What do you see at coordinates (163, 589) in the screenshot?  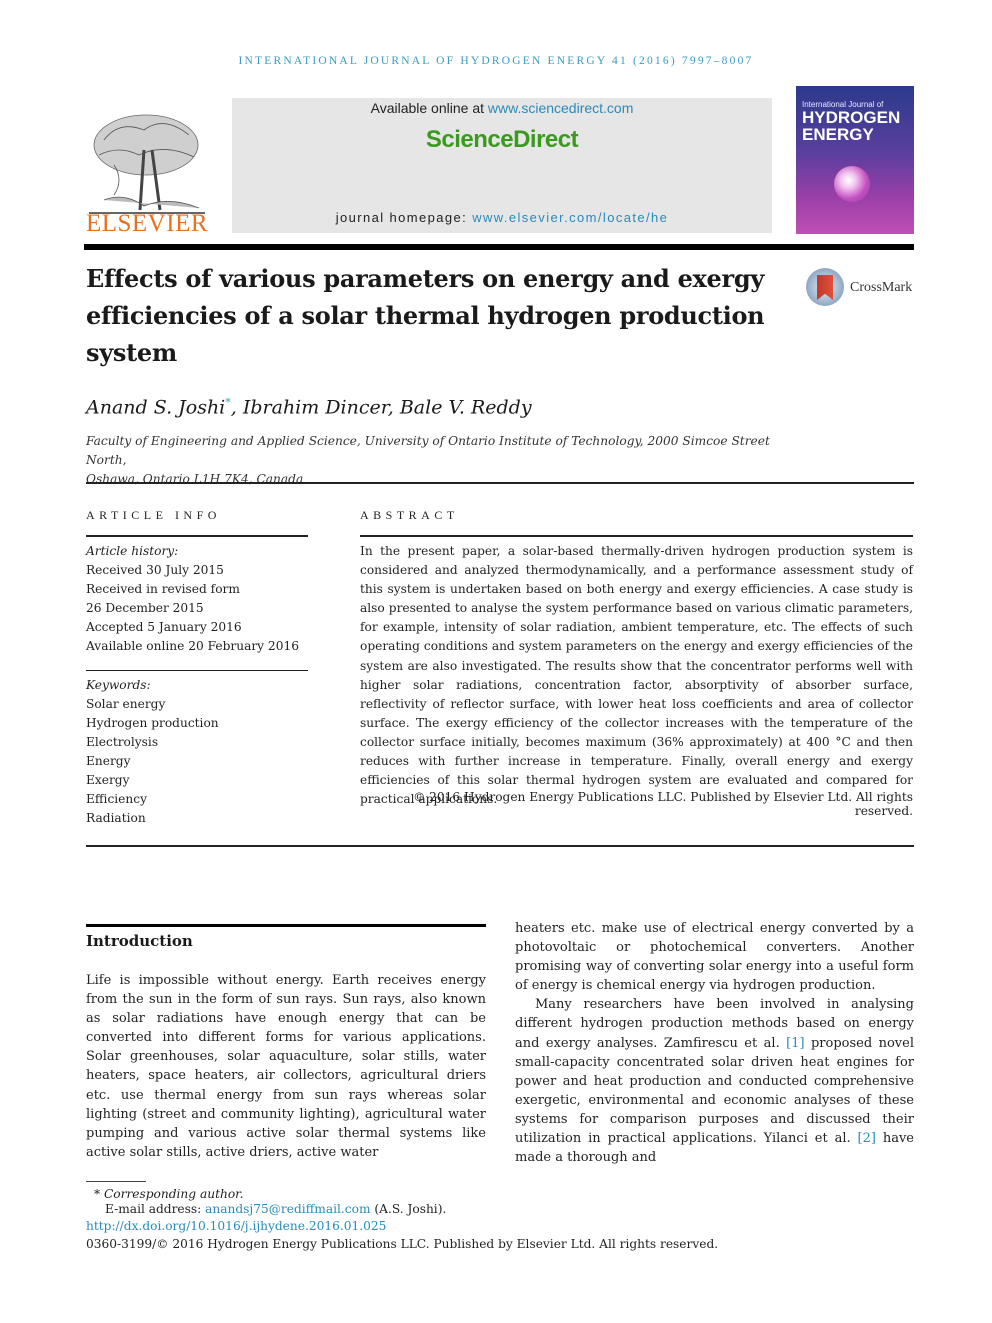 I see `history-item: Received in revised form` at bounding box center [163, 589].